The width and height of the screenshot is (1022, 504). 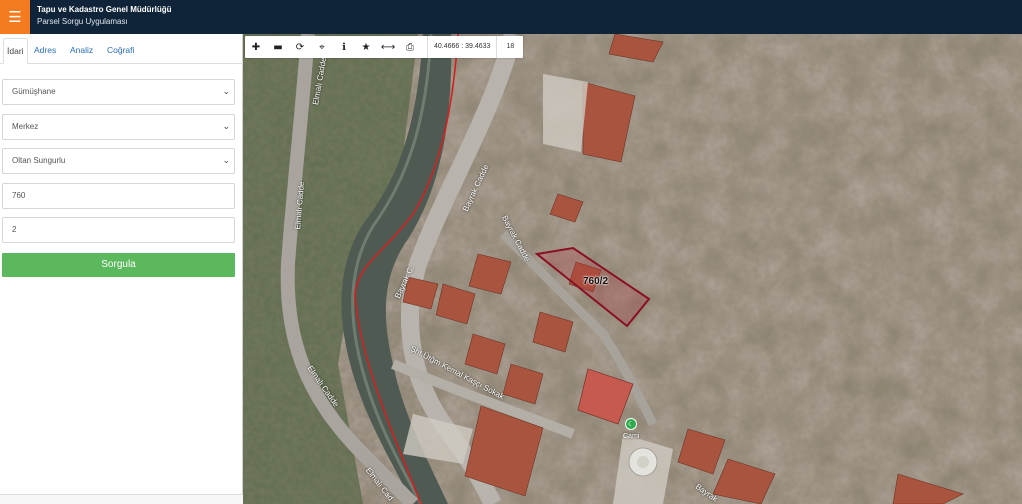 What do you see at coordinates (118, 196) in the screenshot?
I see `ada-input: 760` at bounding box center [118, 196].